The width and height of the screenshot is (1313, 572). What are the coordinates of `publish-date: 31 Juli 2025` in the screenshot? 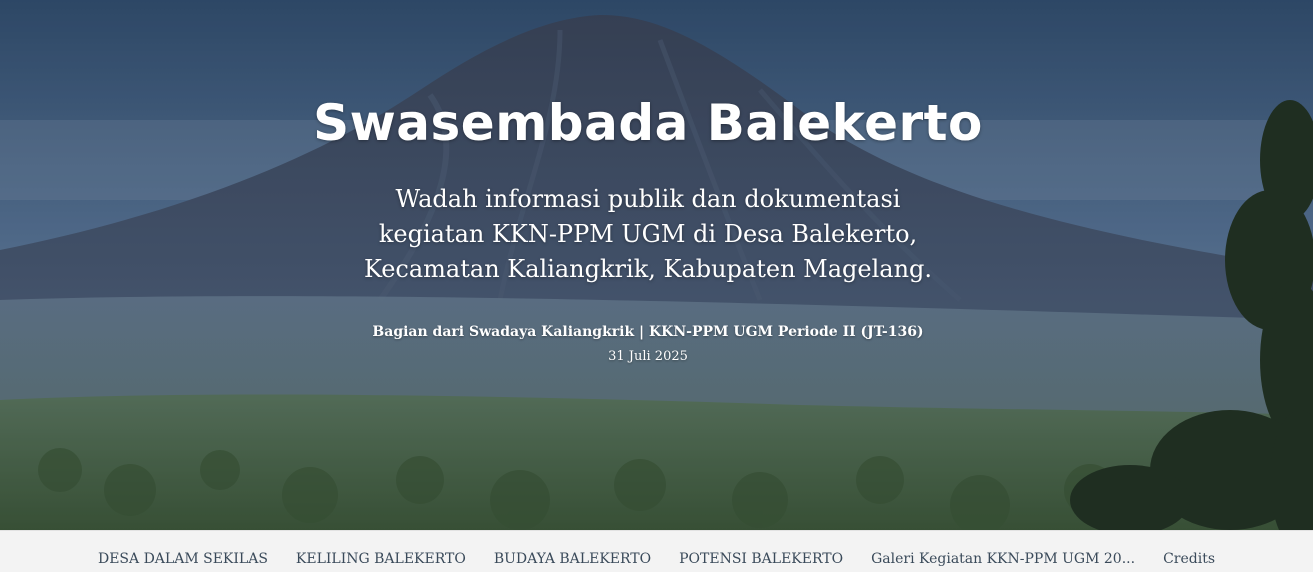 It's located at (648, 356).